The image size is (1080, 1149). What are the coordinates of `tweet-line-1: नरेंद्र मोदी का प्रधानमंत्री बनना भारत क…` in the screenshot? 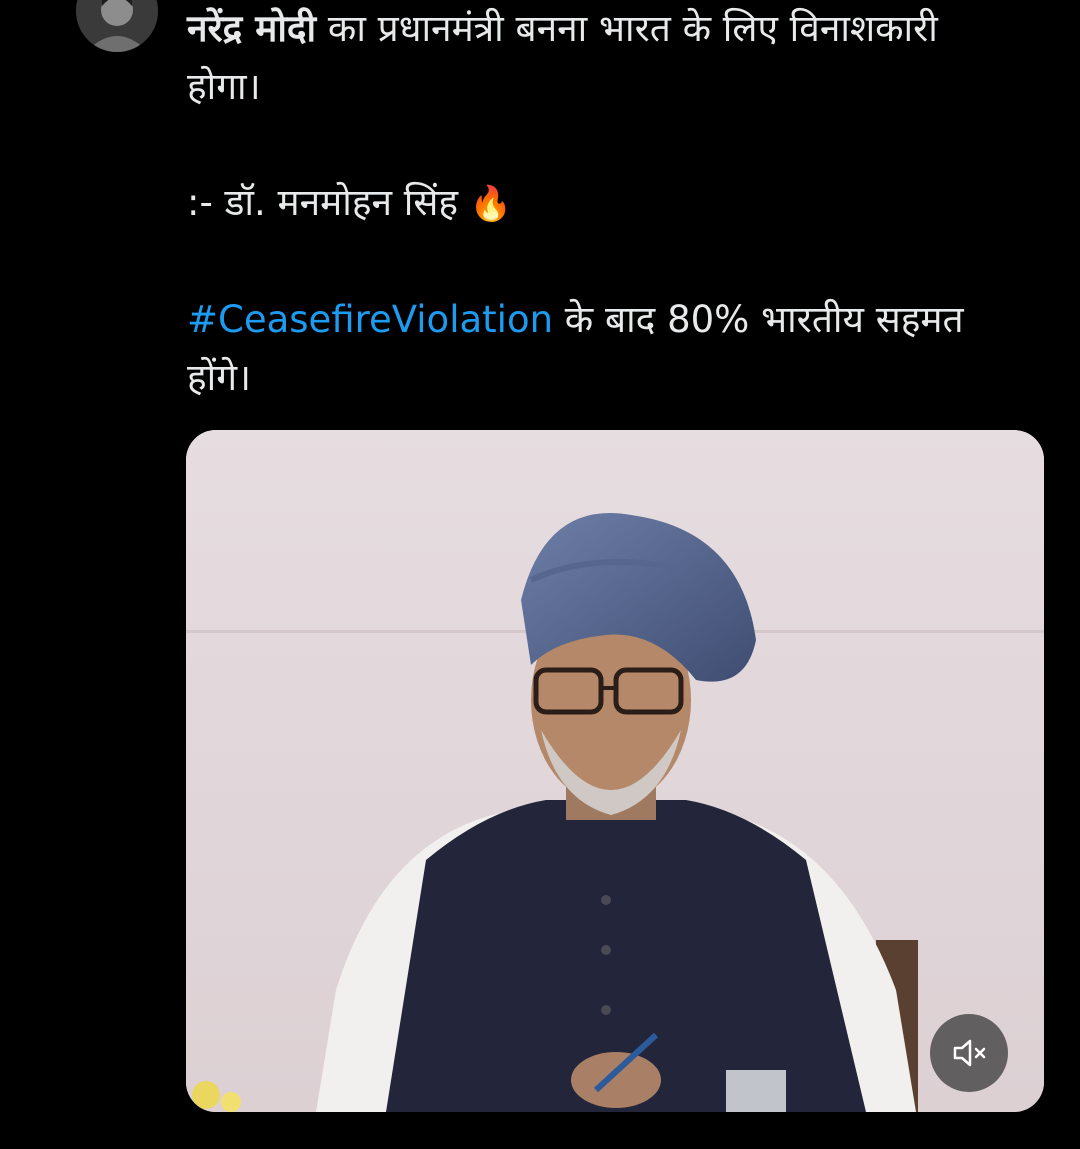 It's located at (602, 58).